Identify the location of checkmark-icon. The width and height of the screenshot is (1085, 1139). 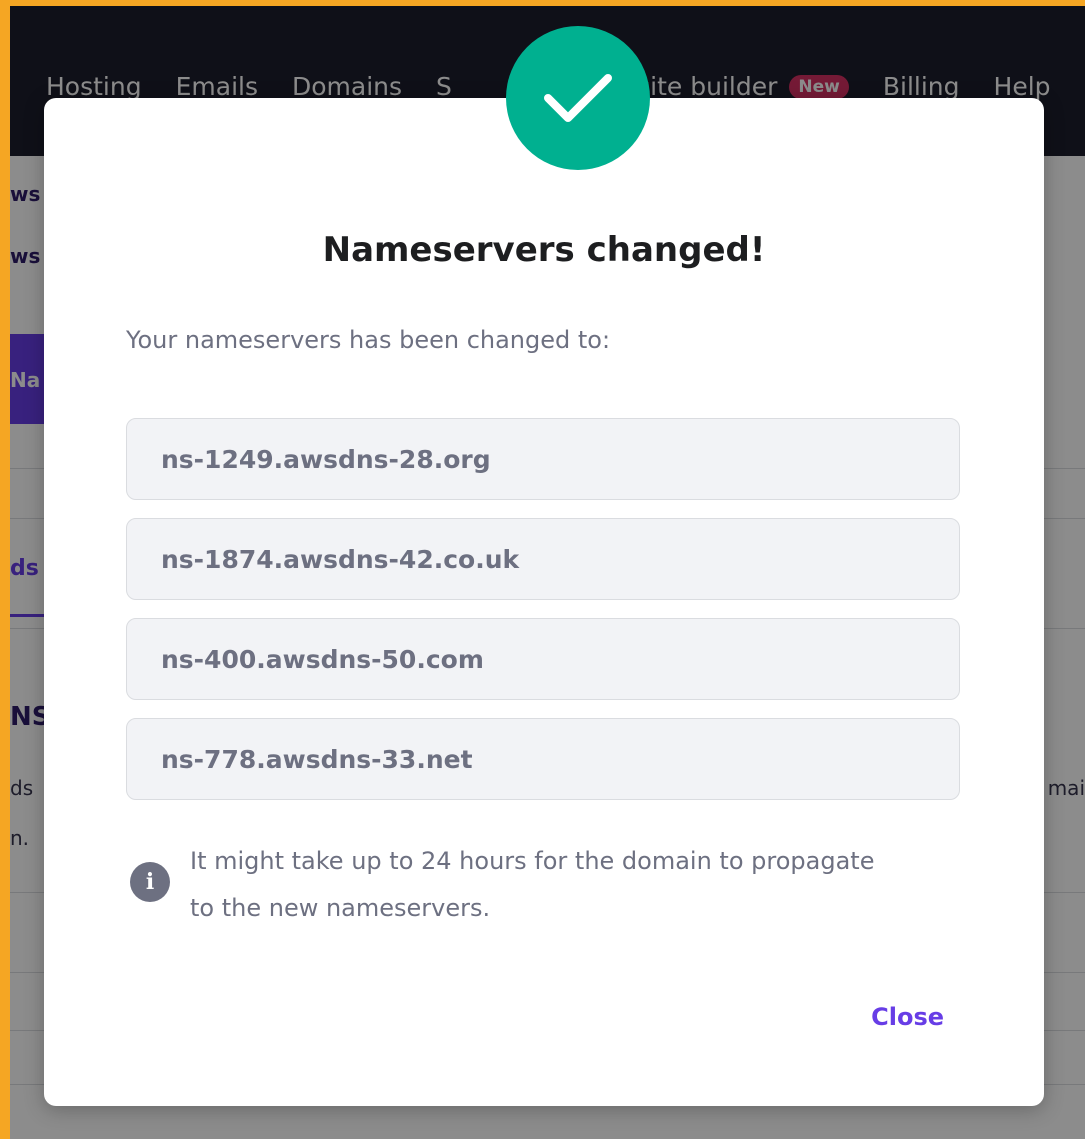
(578, 98).